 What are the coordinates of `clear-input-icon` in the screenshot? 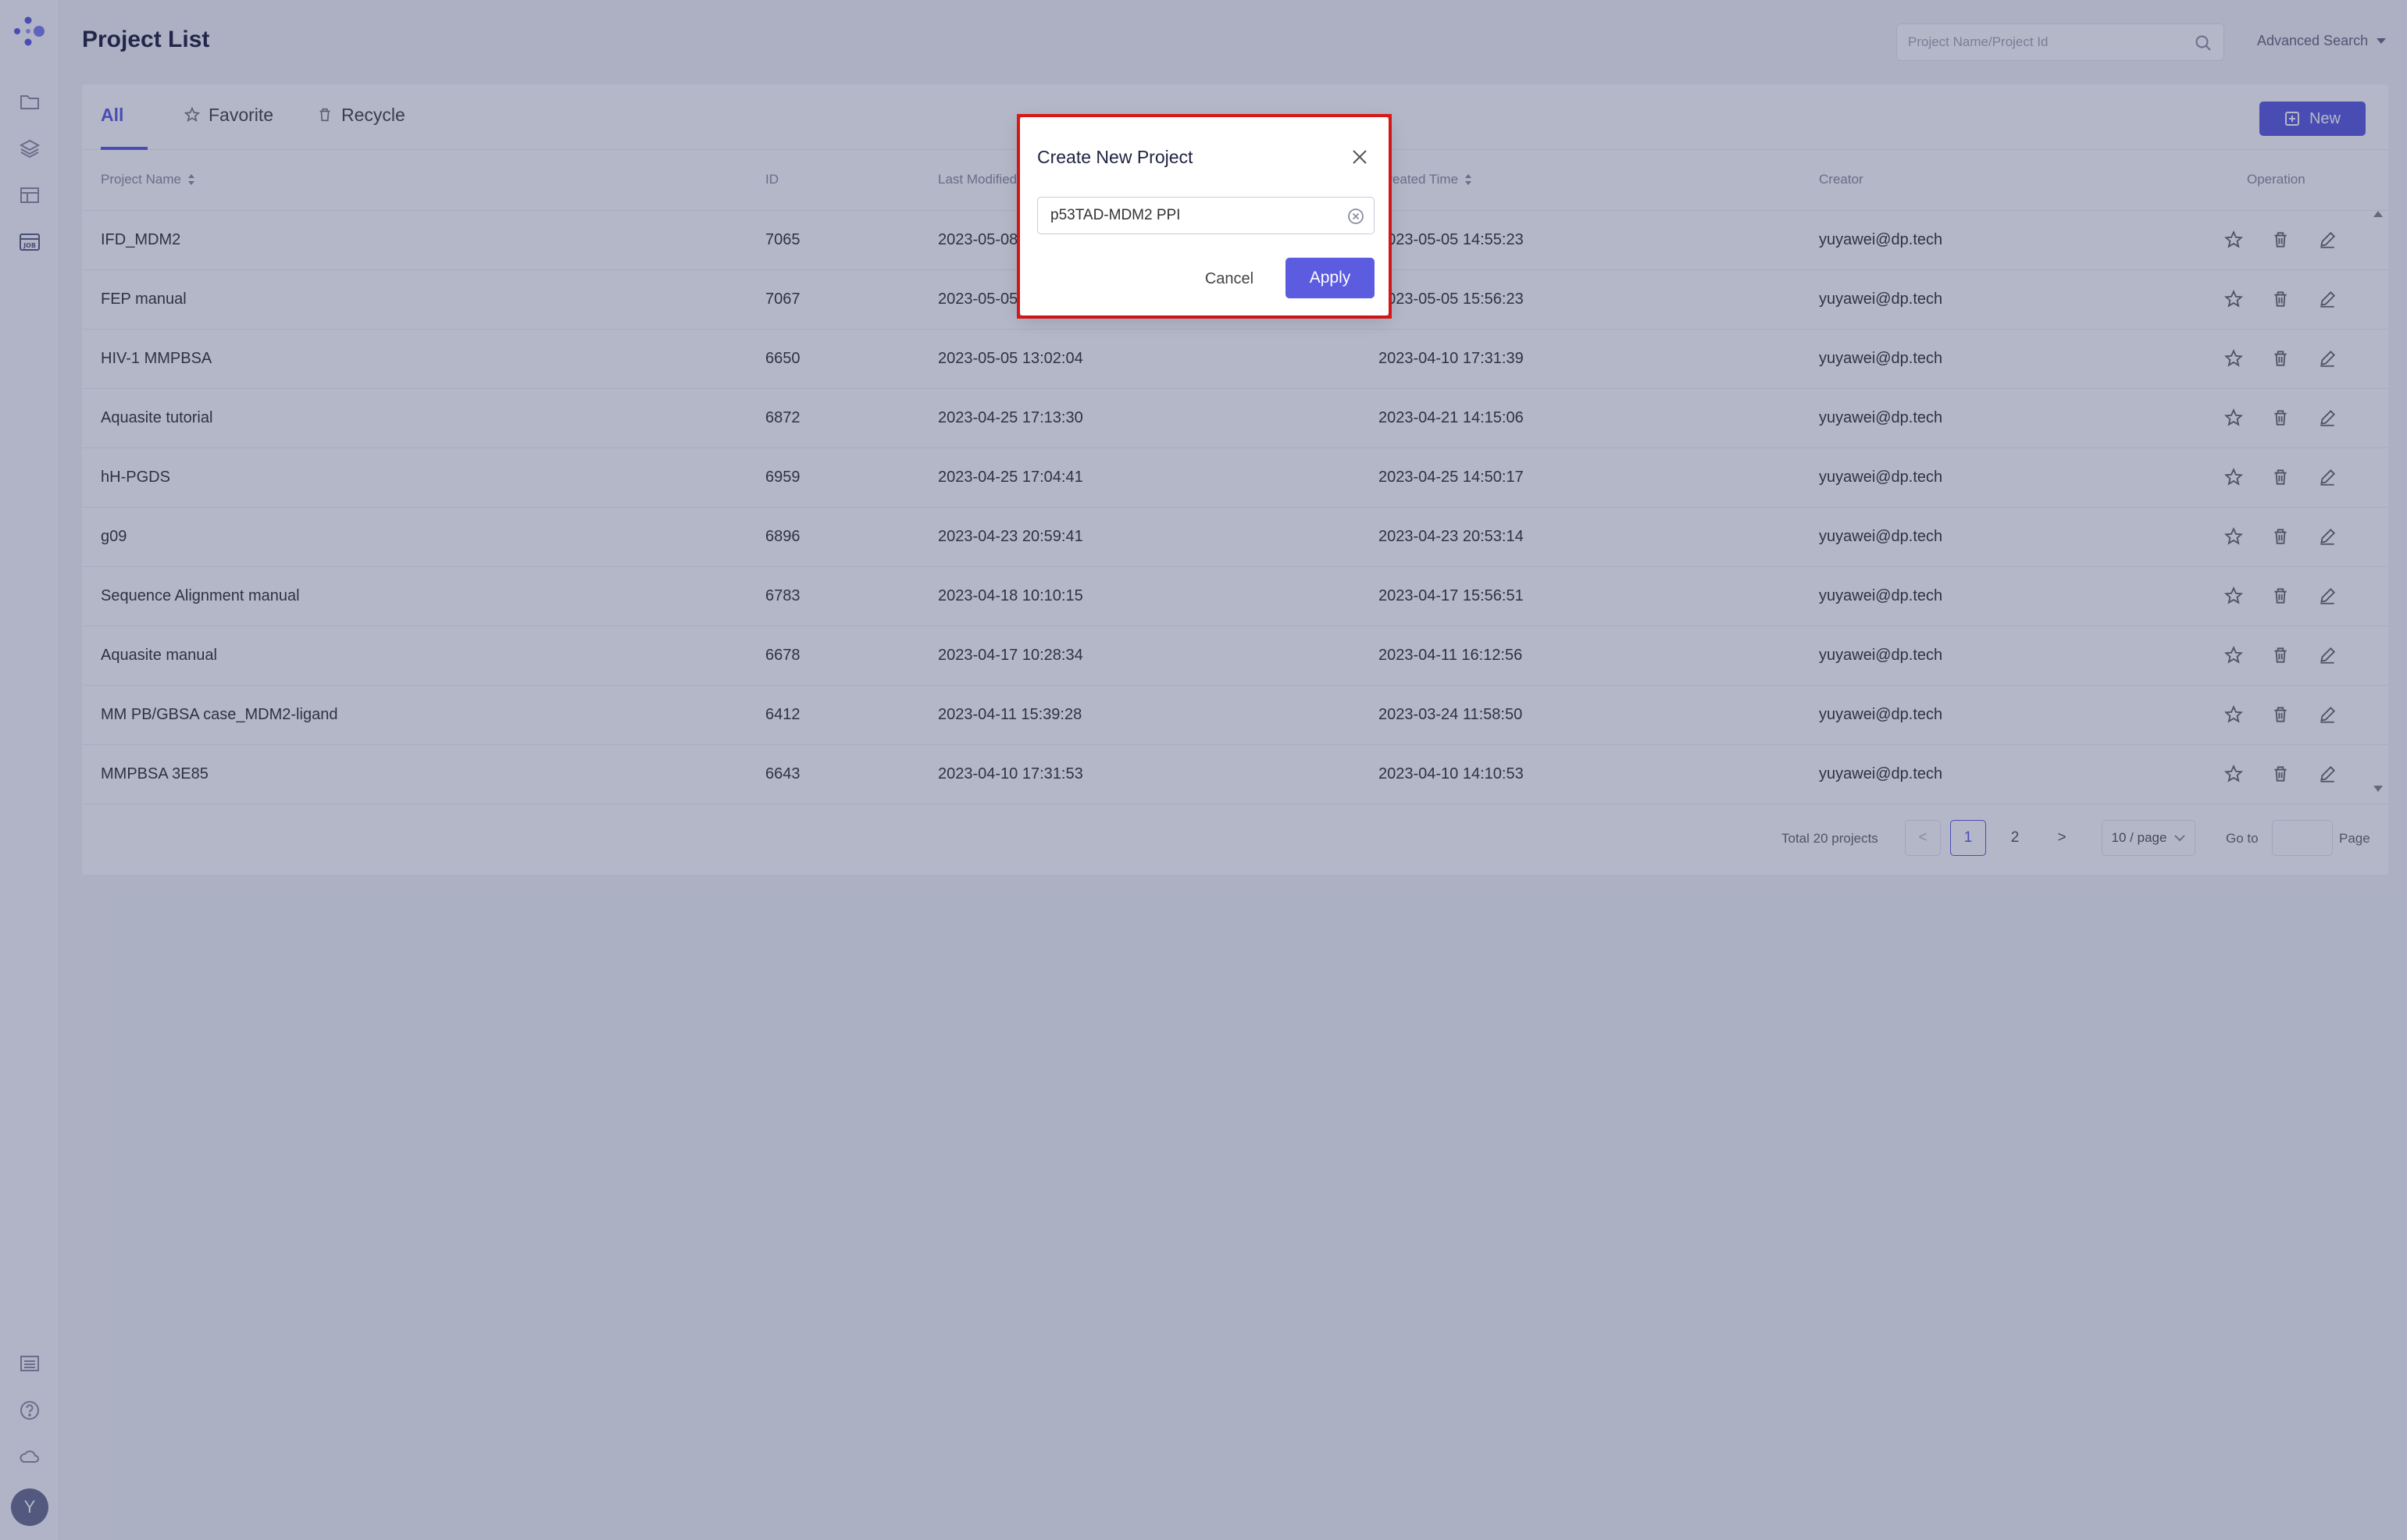 It's located at (1355, 217).